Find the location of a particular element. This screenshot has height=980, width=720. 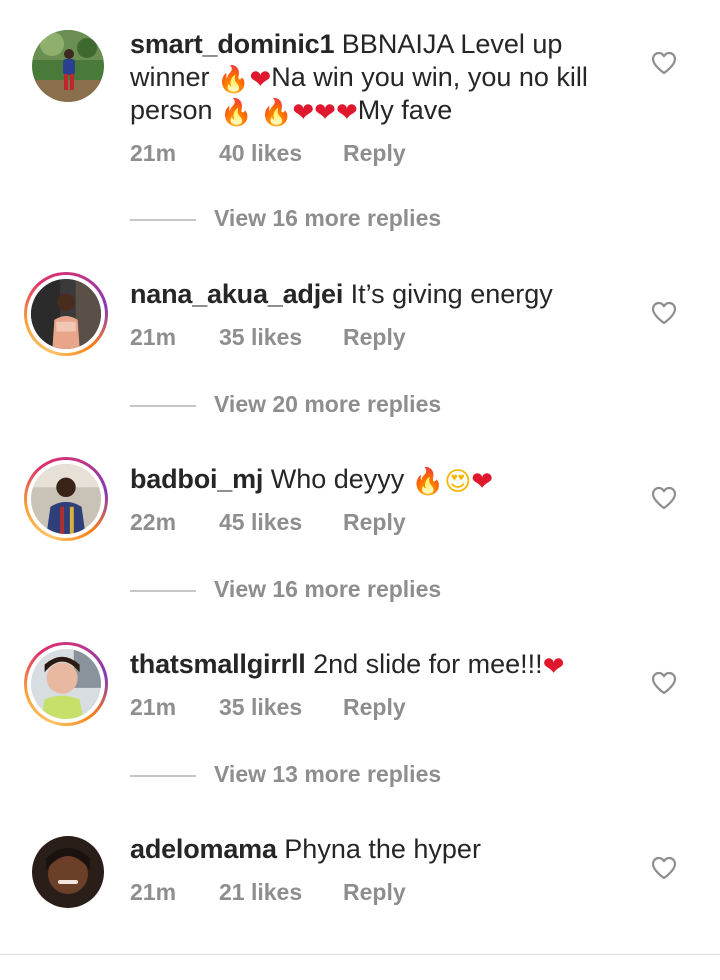

view-replies-label: View 20 more replies is located at coordinates (328, 404).